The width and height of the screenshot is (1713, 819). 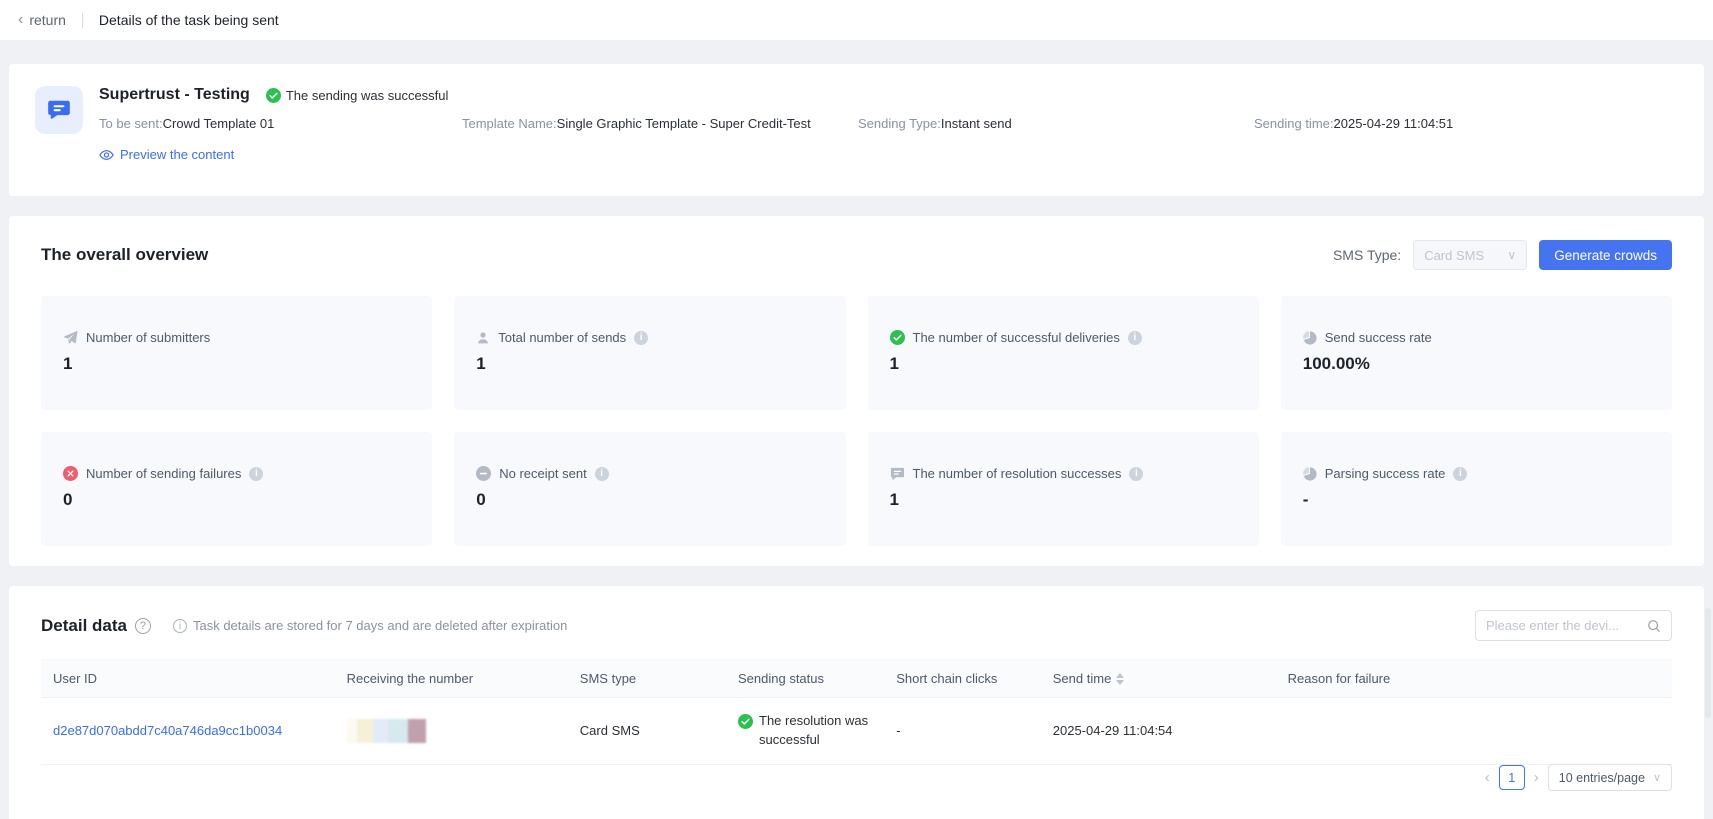 What do you see at coordinates (650, 489) in the screenshot?
I see `stat-card-no-receipt: No receipt sent 0` at bounding box center [650, 489].